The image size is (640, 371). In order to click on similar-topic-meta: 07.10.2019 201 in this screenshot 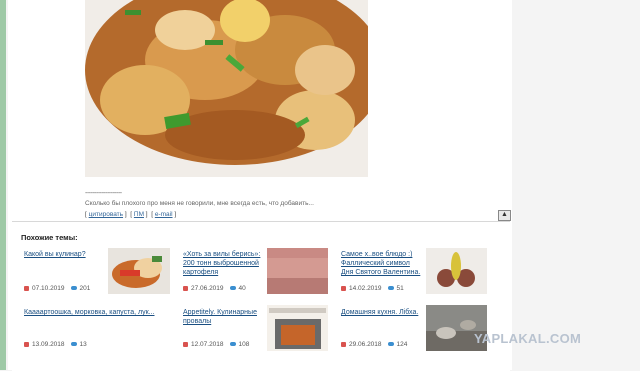, I will do `click(57, 288)`.